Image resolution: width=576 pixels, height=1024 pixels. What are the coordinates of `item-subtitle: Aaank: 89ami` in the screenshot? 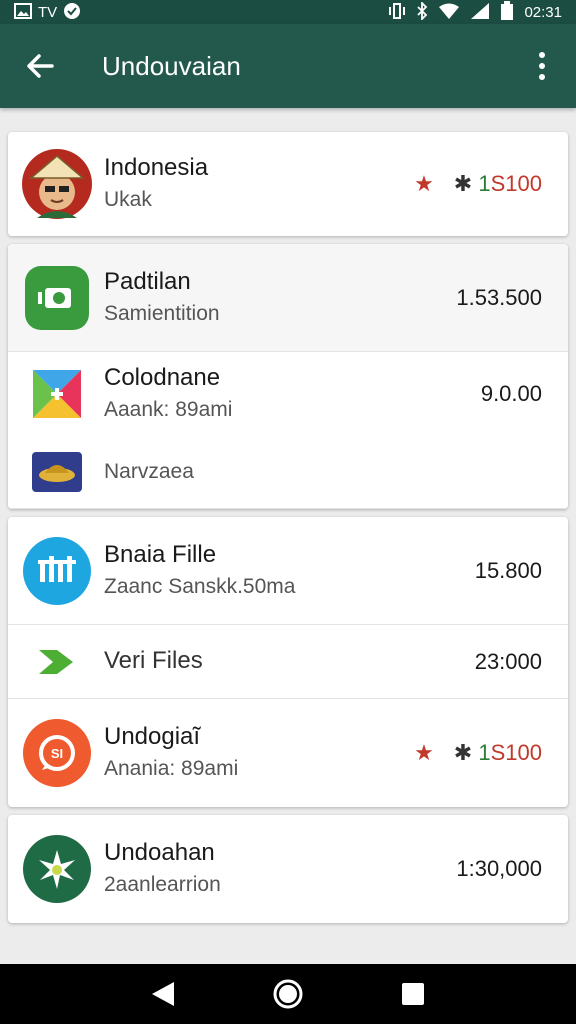 It's located at (168, 410).